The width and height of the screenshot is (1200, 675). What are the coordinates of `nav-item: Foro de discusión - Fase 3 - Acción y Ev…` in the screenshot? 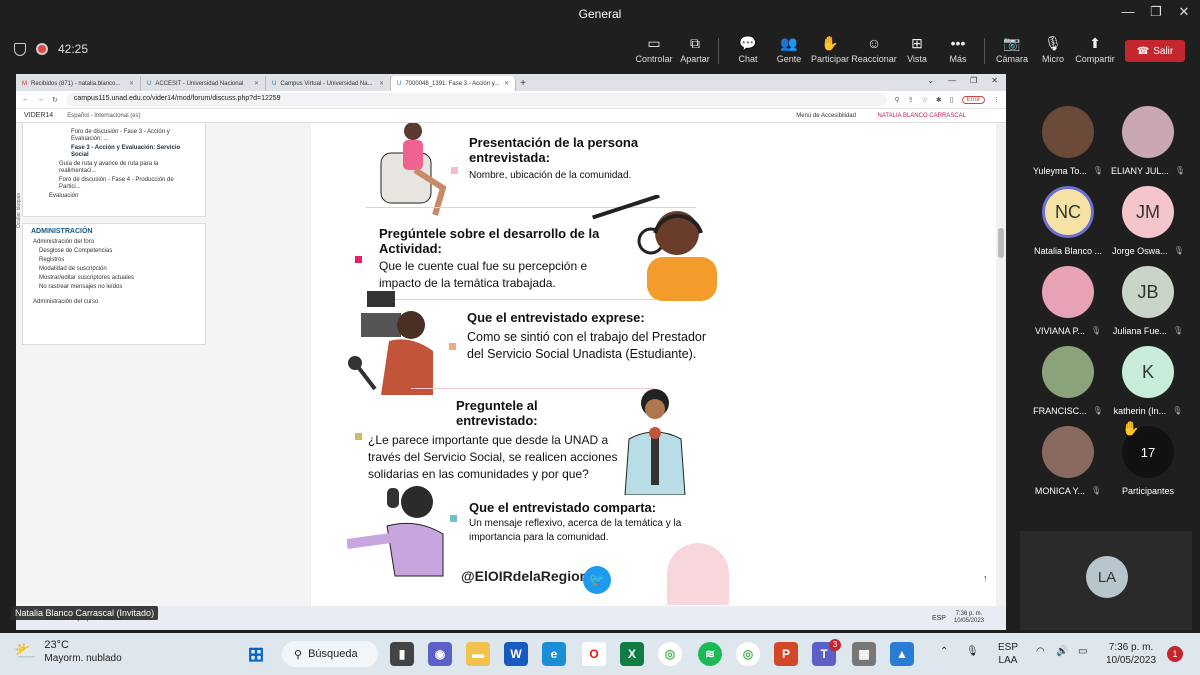 It's located at (114, 136).